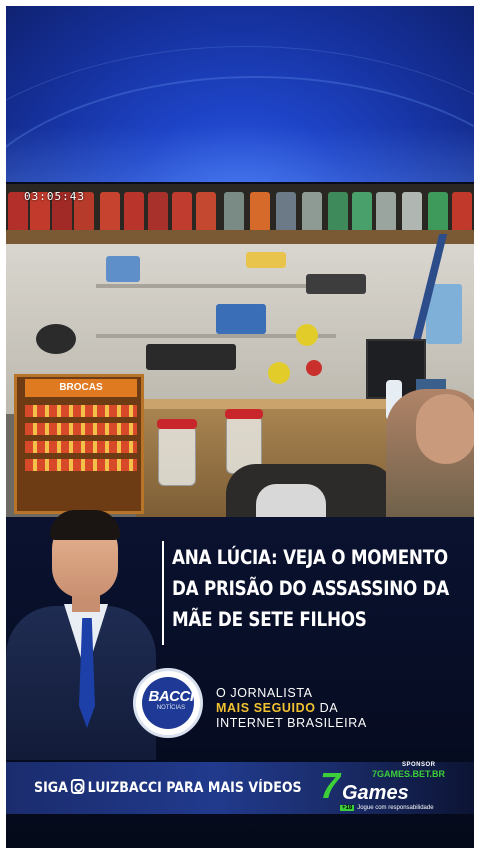 The width and height of the screenshot is (480, 854). Describe the element at coordinates (327, 708) in the screenshot. I see `tagline-line-2-rest: DA` at that location.